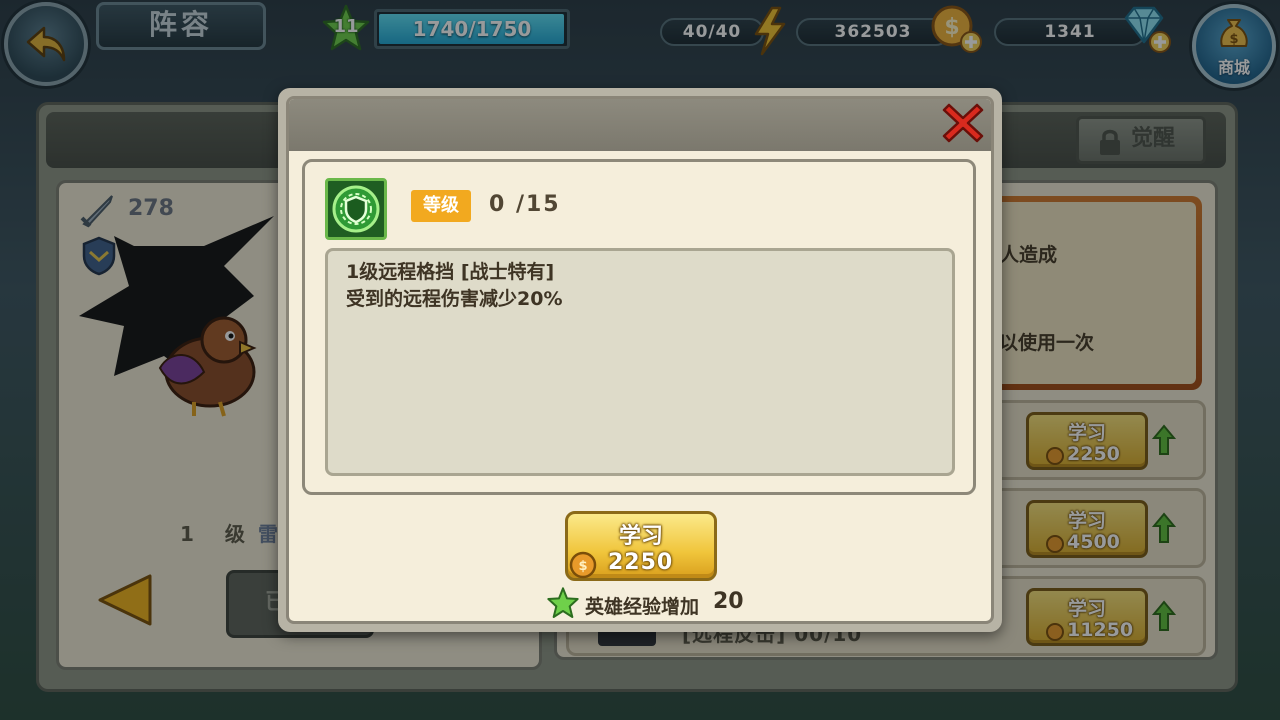 The height and width of the screenshot is (720, 1280). I want to click on close-icon, so click(963, 123).